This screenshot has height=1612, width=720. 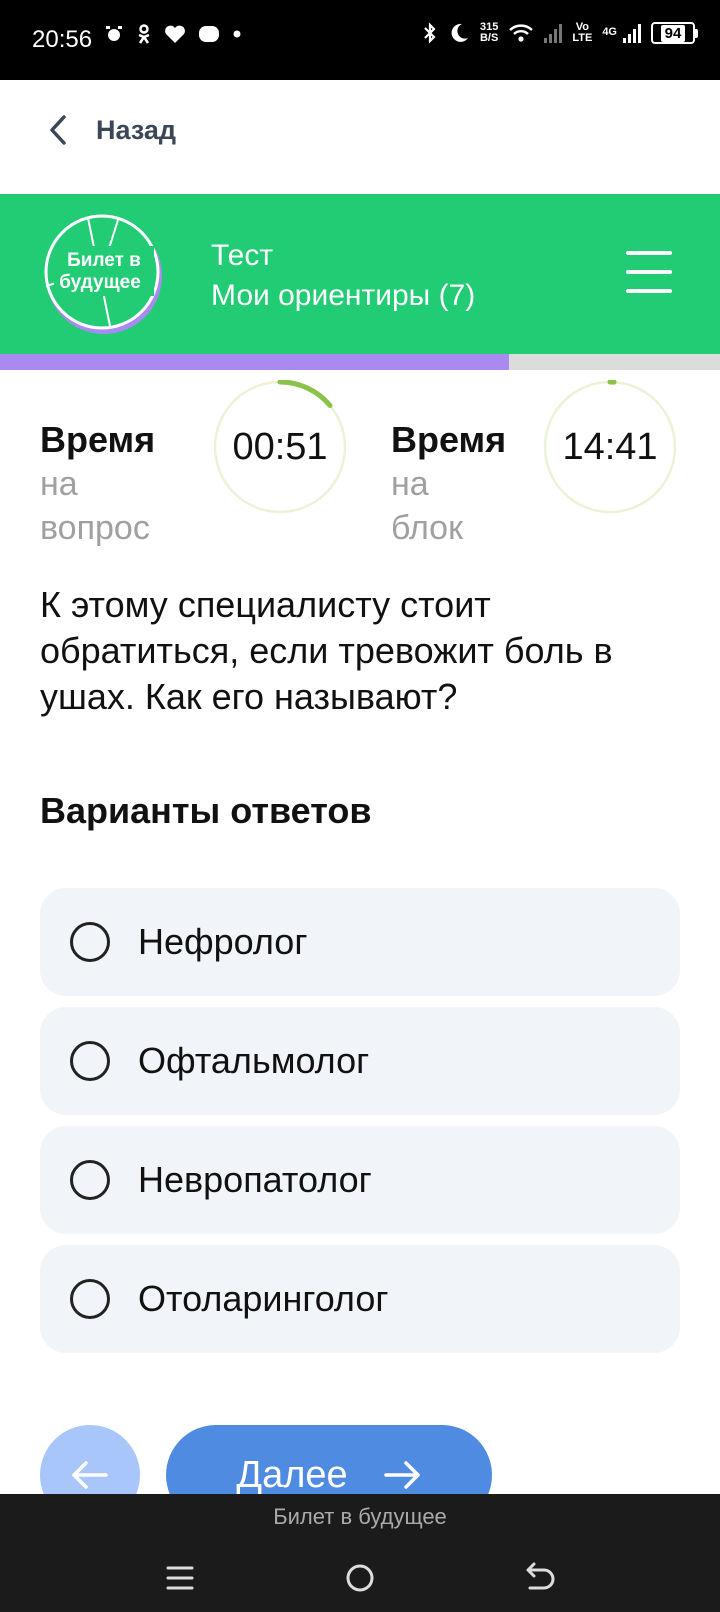 I want to click on notification-icons, so click(x=173, y=34).